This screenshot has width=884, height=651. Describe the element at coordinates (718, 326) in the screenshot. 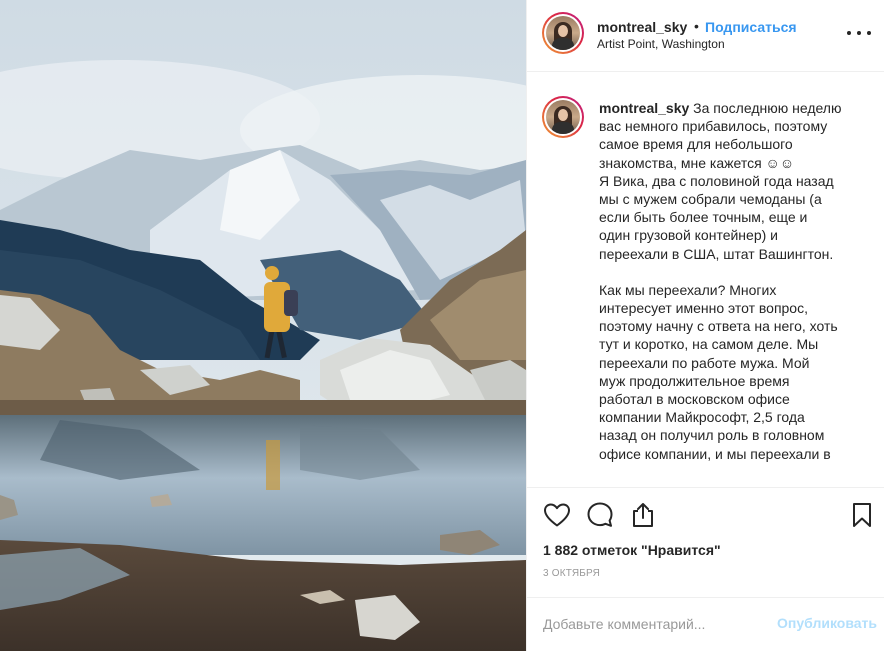

I see `caption-line: поэтому начну с ответа на него, хоть` at that location.